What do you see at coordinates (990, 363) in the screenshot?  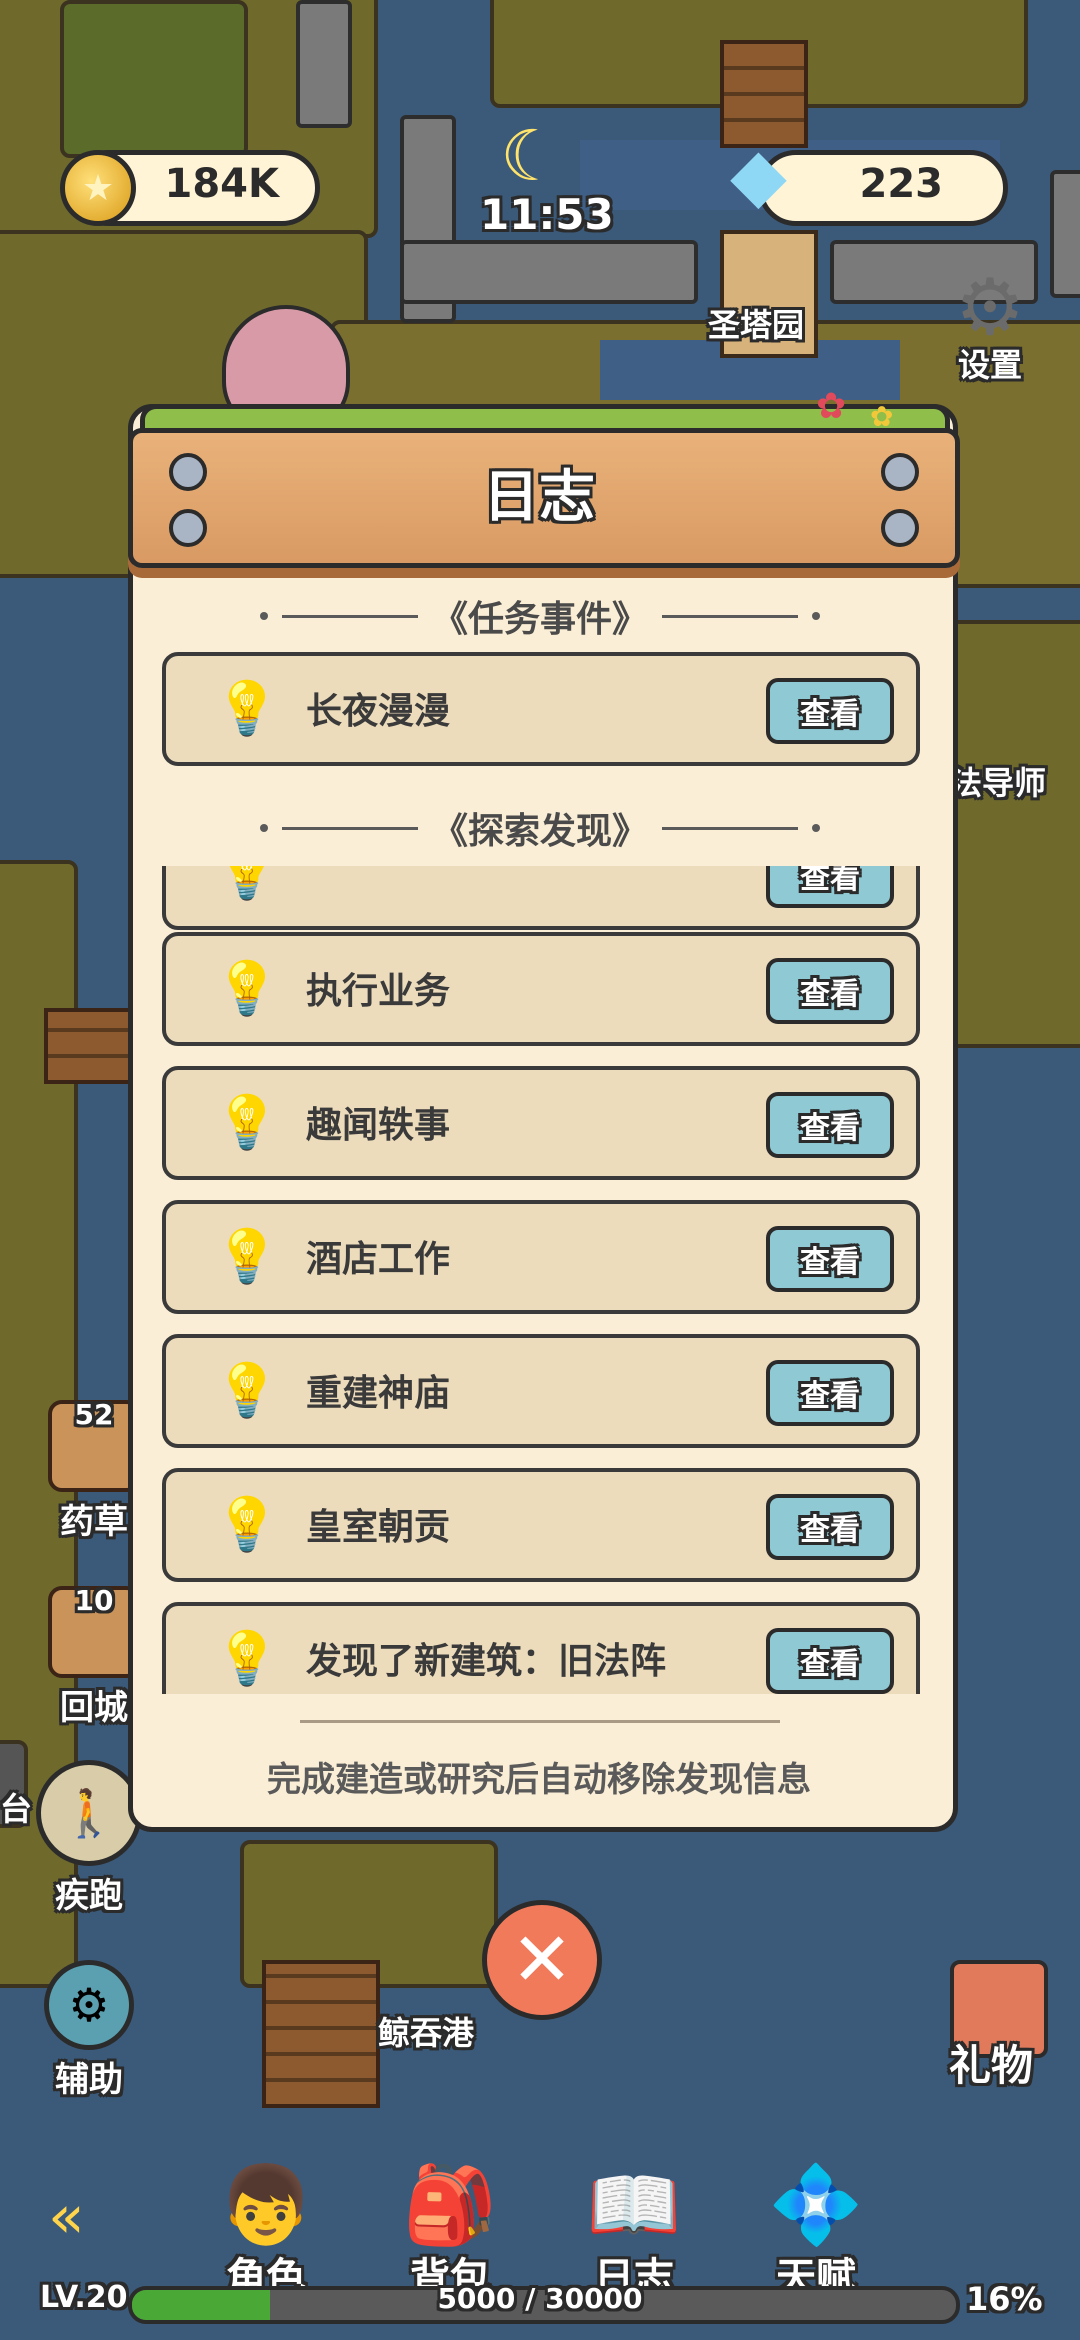 I see `settings-label: 设置` at bounding box center [990, 363].